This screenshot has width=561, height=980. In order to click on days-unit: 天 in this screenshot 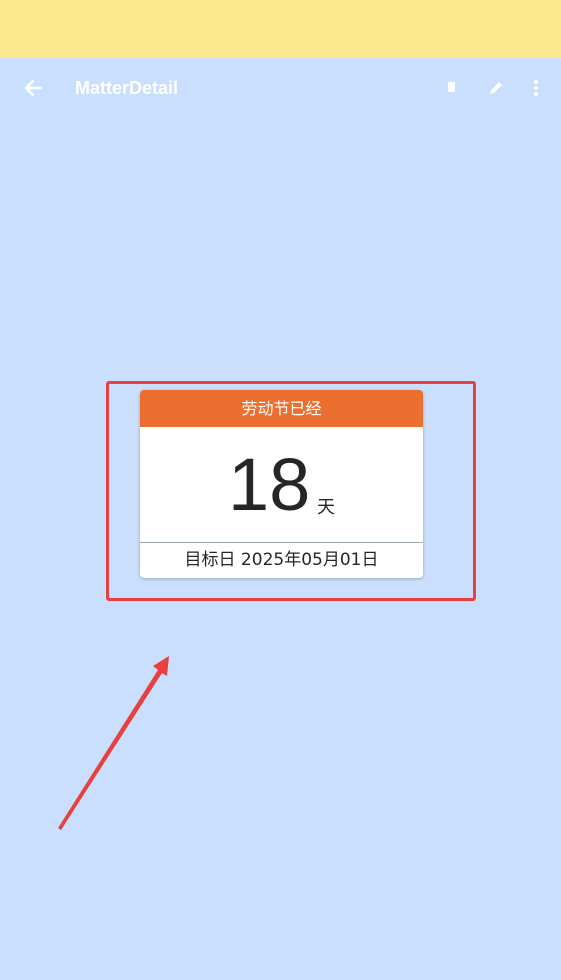, I will do `click(326, 507)`.